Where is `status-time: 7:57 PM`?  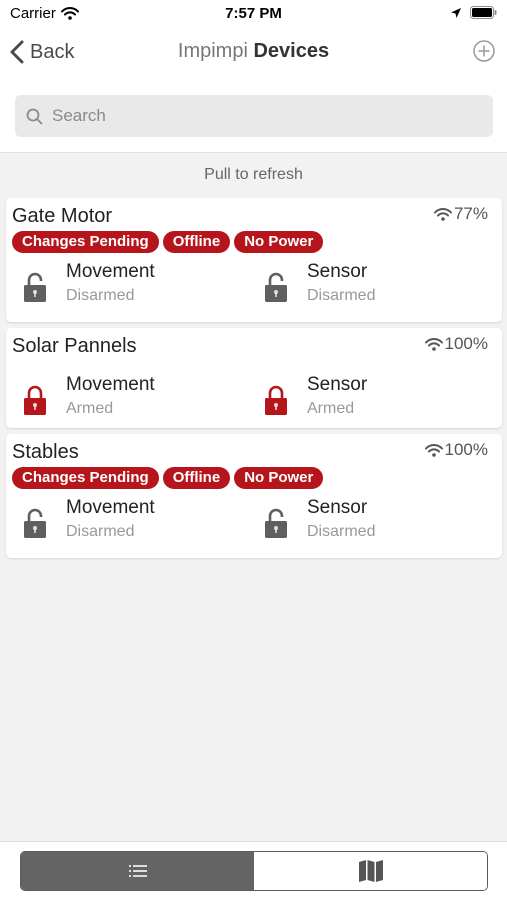
status-time: 7:57 PM is located at coordinates (253, 13).